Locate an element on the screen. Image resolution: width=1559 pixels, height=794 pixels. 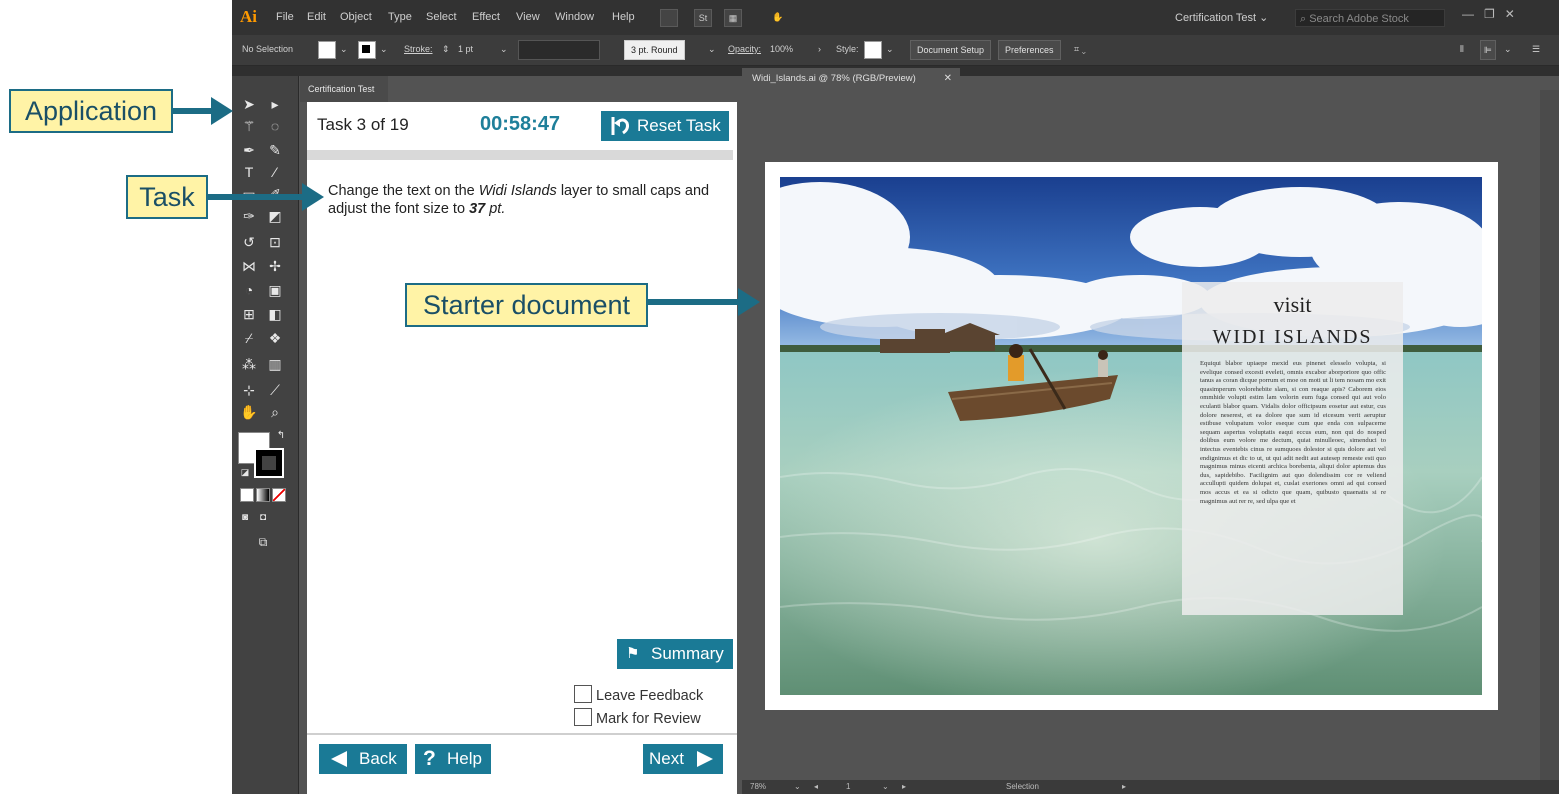
type-tool-icon: T is located at coordinates (249, 172).